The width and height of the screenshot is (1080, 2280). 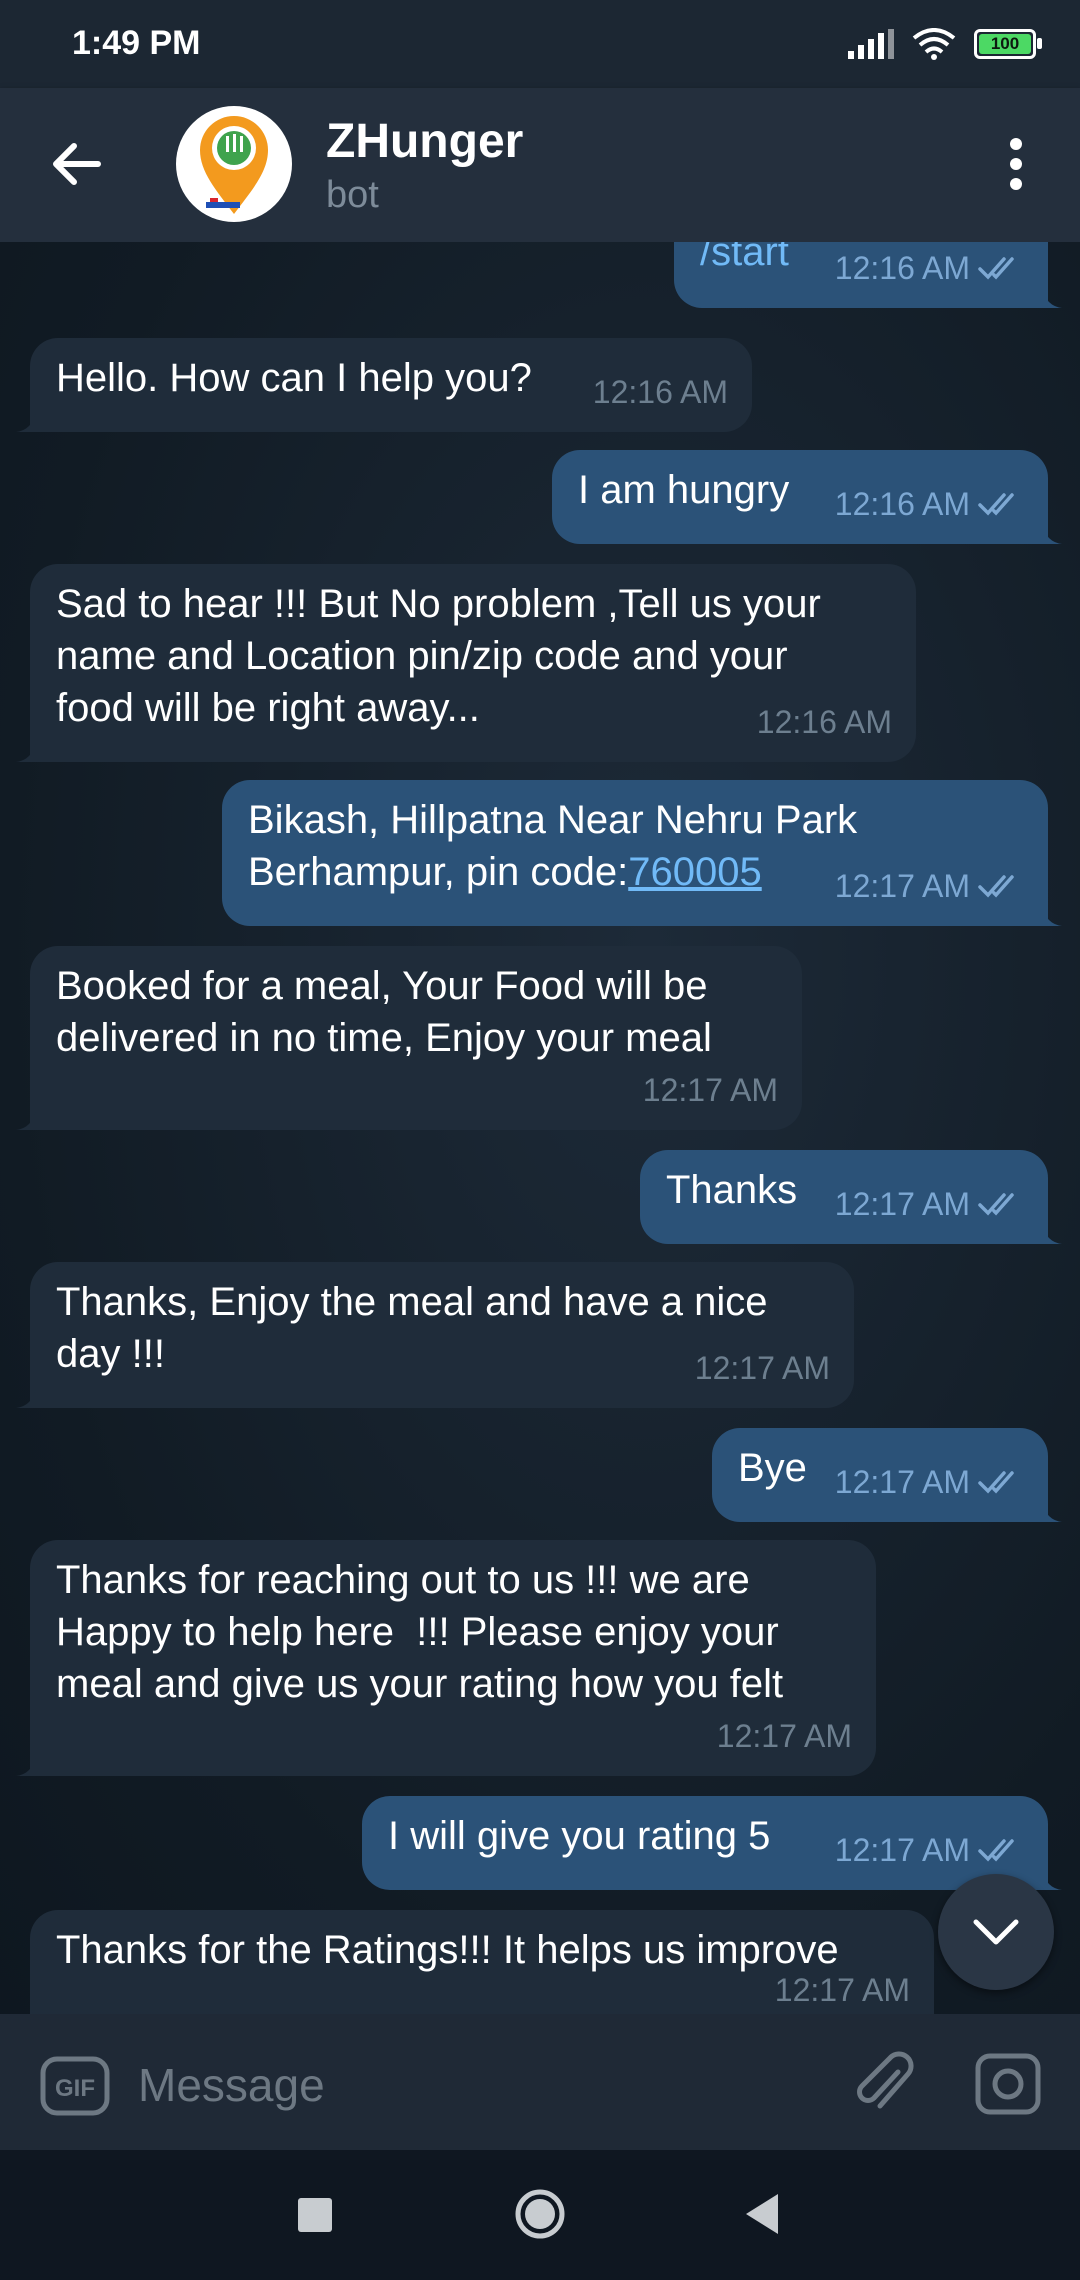 I want to click on message-text-line2: Berhampur, pin code:, so click(x=438, y=872).